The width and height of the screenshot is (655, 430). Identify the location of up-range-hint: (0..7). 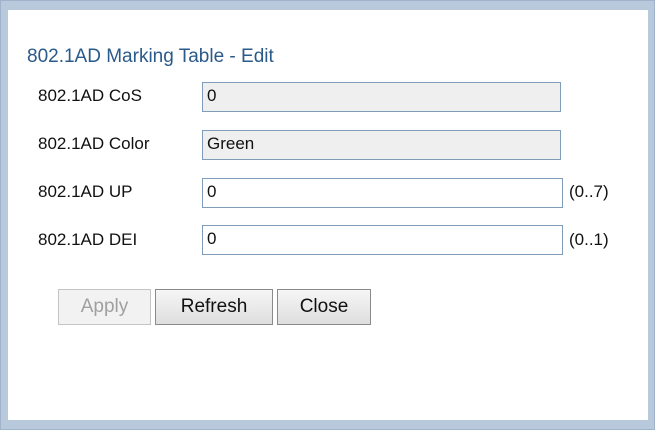
(589, 191).